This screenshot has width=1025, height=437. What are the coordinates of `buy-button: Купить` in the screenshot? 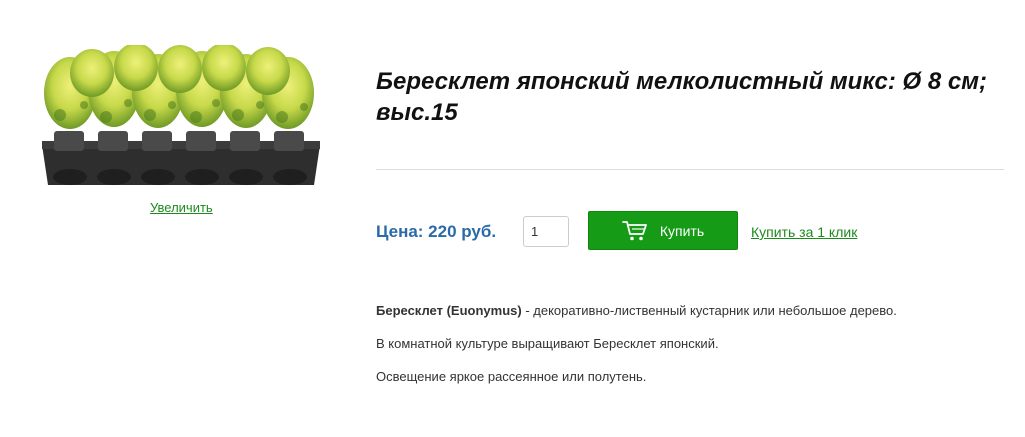 It's located at (663, 230).